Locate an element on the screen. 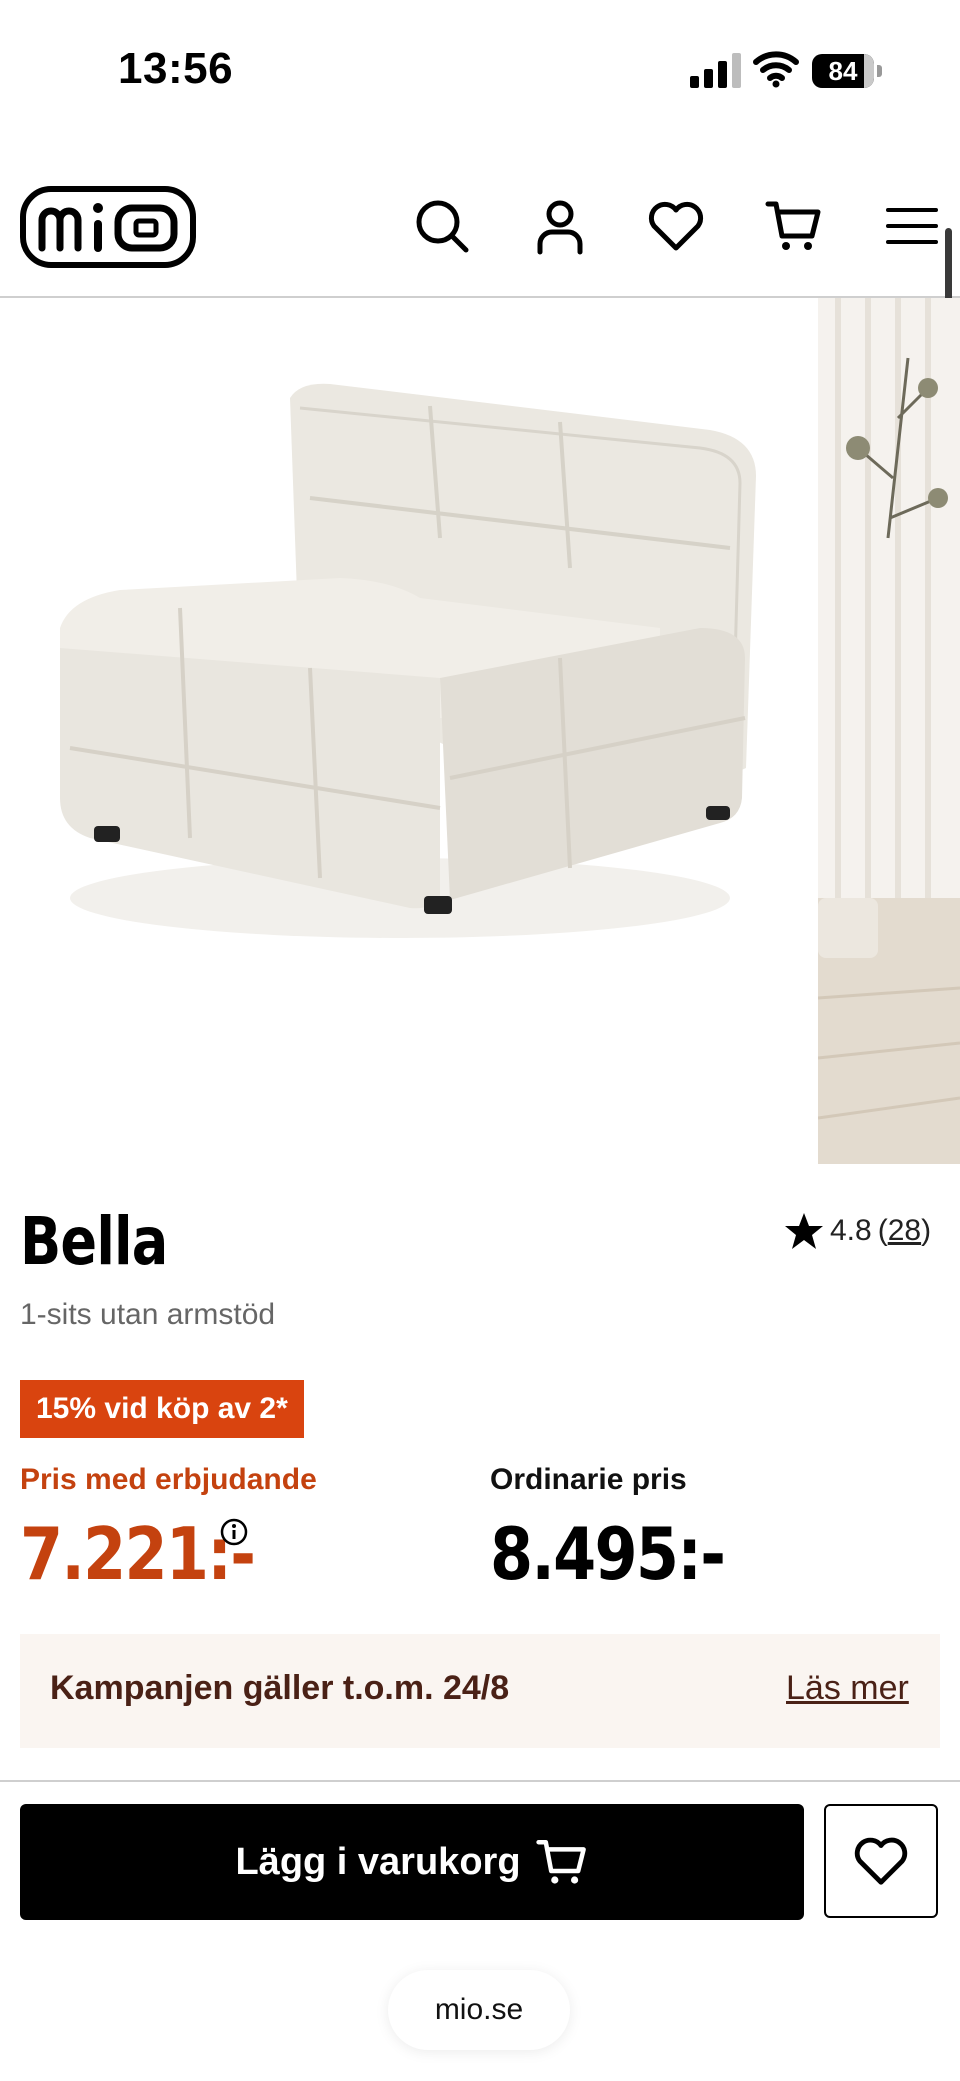 The height and width of the screenshot is (2081, 960). regular-price: 8.495:- is located at coordinates (608, 1554).